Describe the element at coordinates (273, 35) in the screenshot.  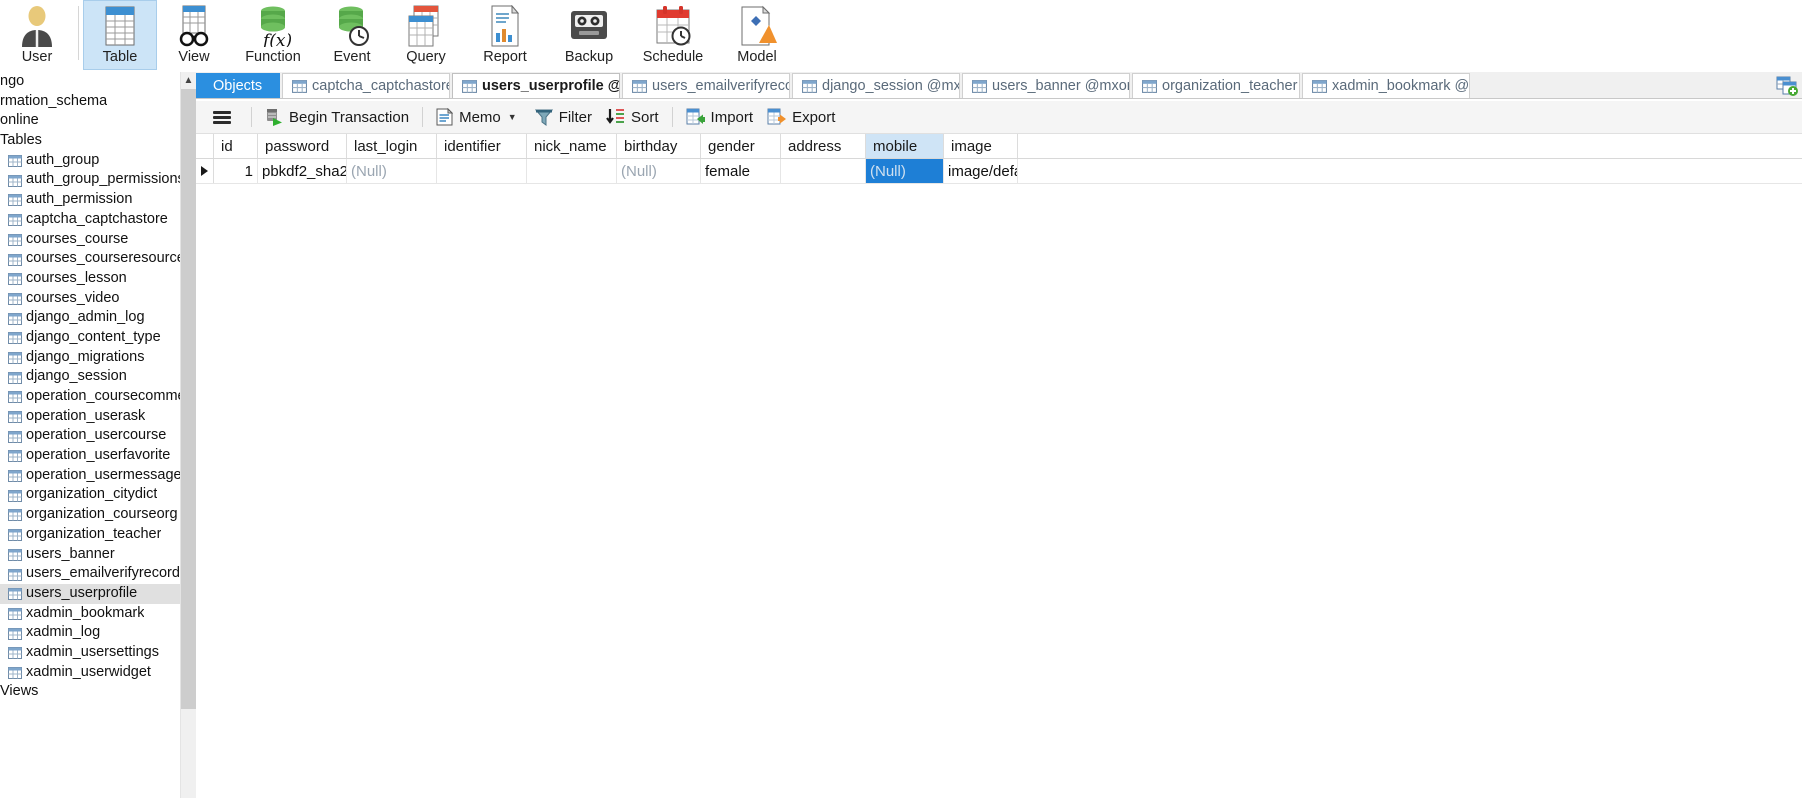
I see `ribbon-button-function: f(x) Function` at that location.